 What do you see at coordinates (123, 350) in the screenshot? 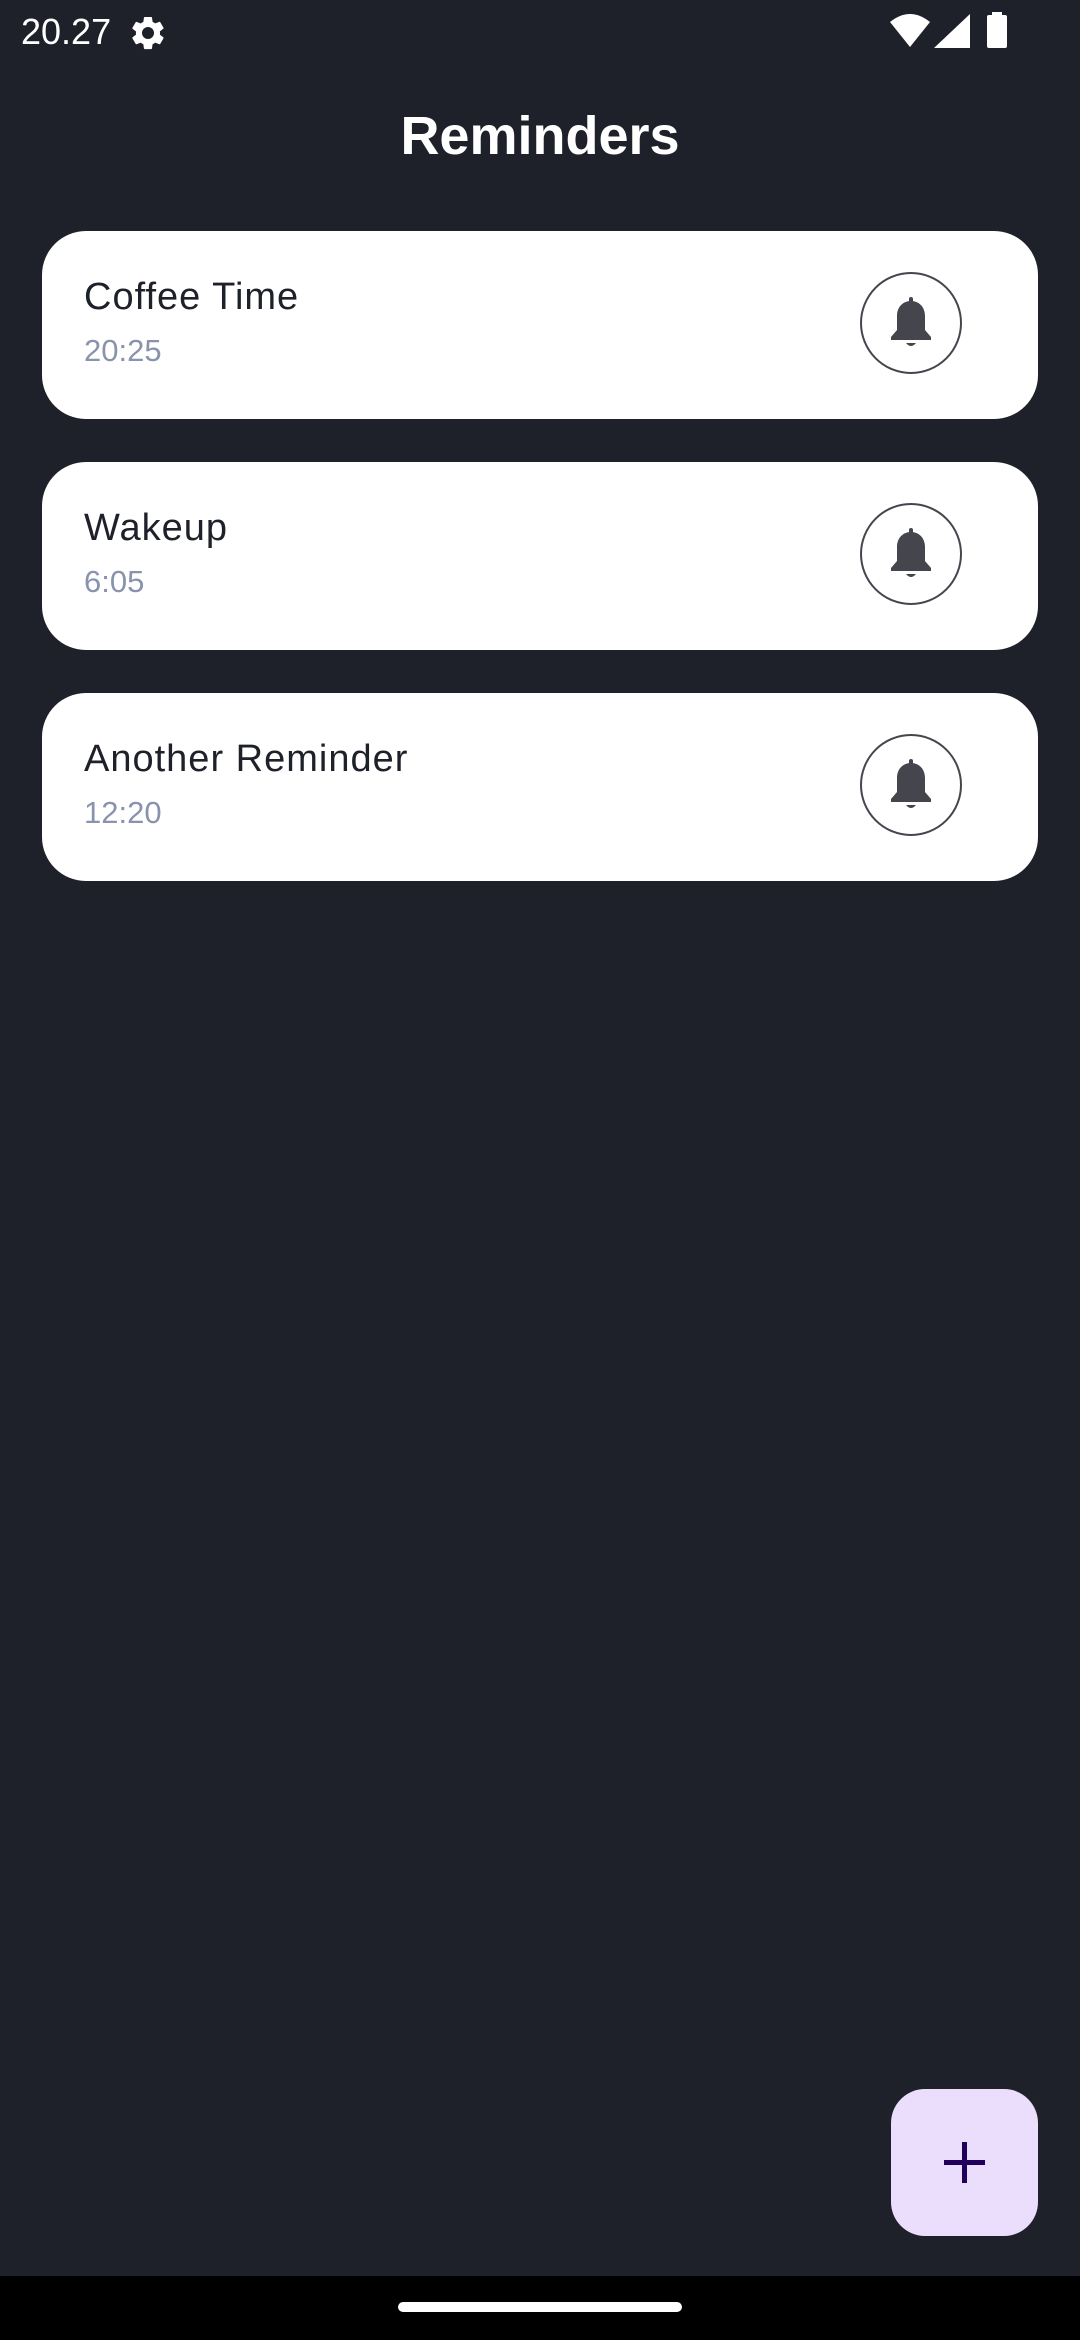
I see `reminder-time: 20:25` at bounding box center [123, 350].